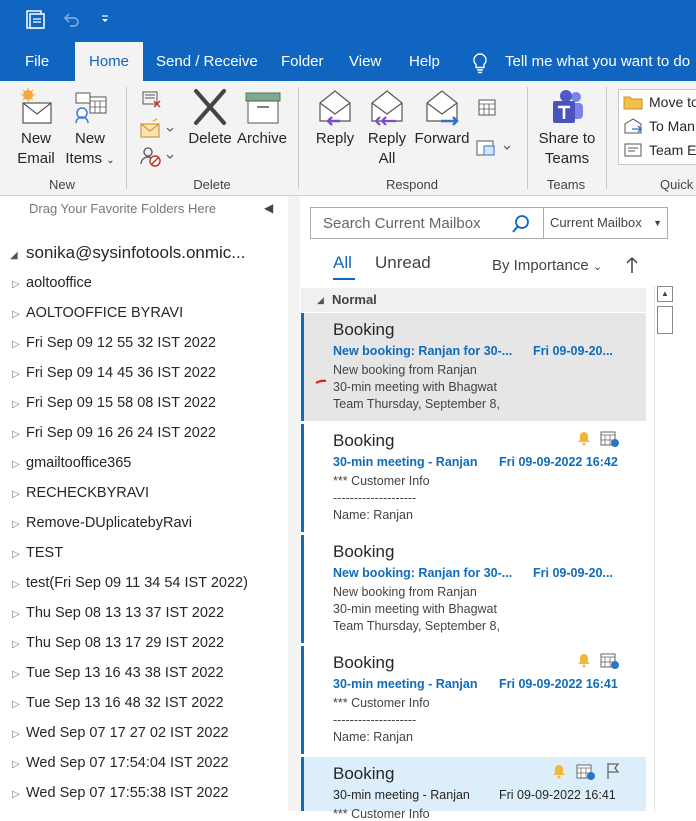 The width and height of the screenshot is (696, 821). What do you see at coordinates (342, 263) in the screenshot?
I see `filter-all: All` at bounding box center [342, 263].